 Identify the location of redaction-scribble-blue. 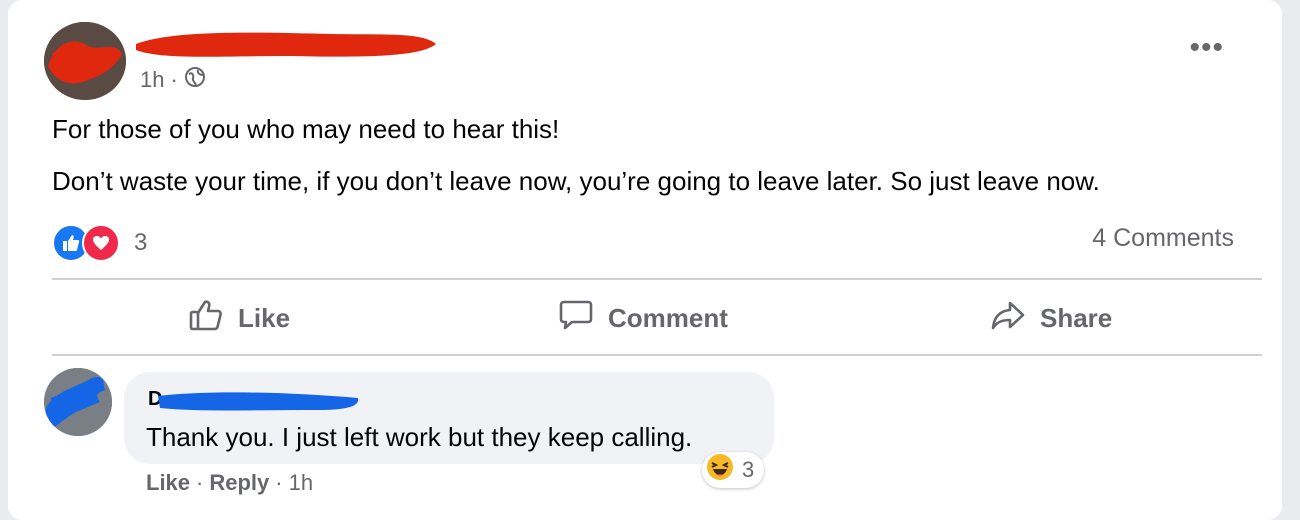
(78, 402).